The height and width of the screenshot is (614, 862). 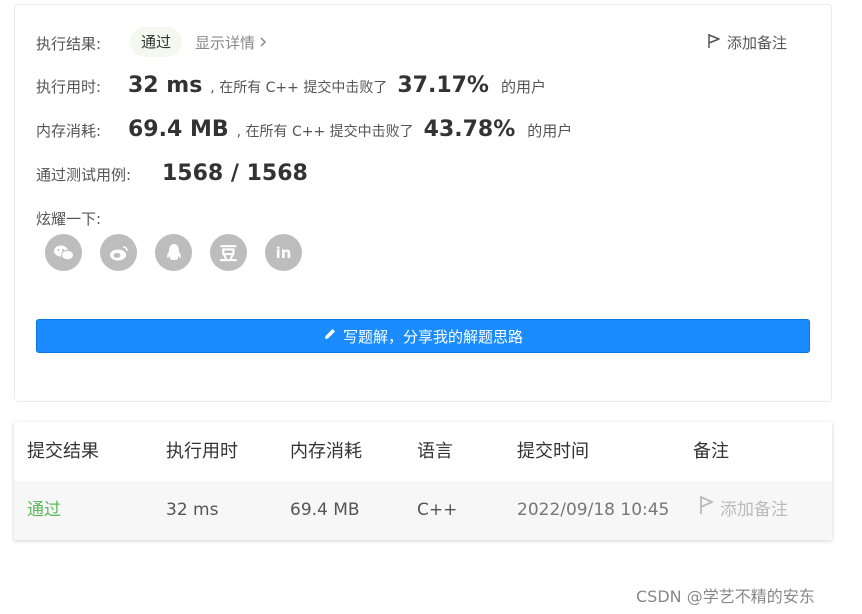 What do you see at coordinates (523, 87) in the screenshot?
I see `runtime-suffix: 的用户` at bounding box center [523, 87].